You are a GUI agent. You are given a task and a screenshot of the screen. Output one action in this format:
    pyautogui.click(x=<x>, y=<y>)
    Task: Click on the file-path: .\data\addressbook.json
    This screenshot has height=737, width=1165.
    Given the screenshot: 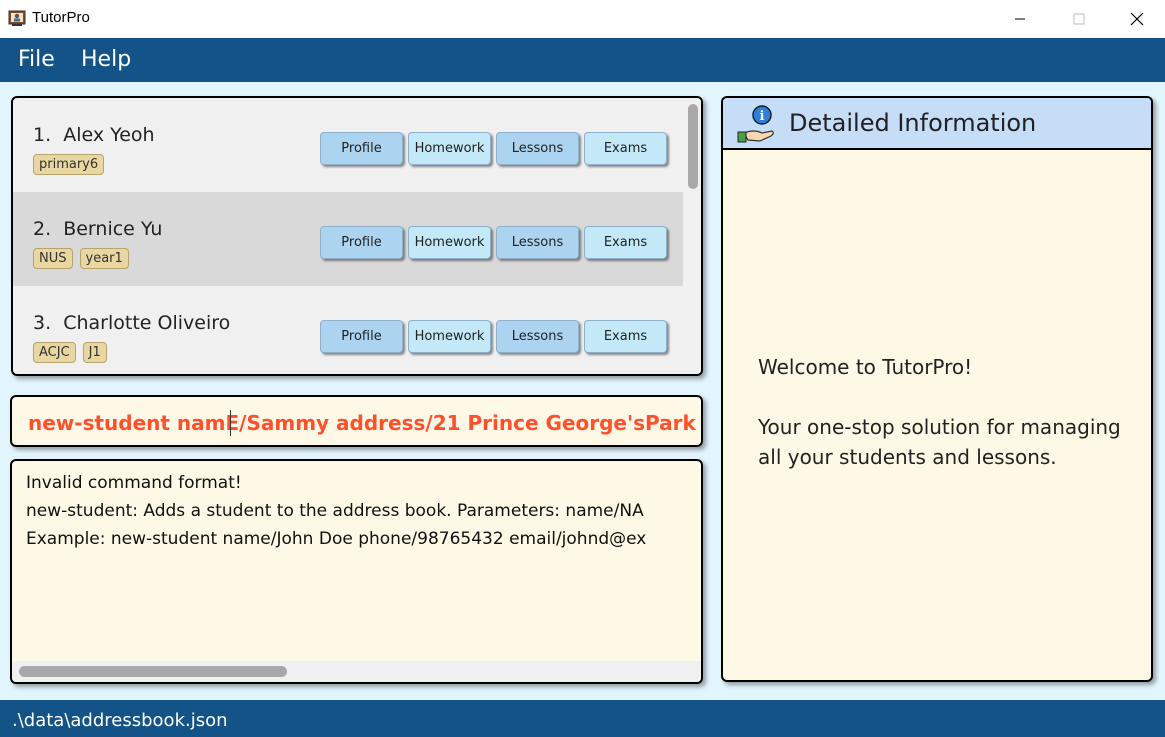 What is the action you would take?
    pyautogui.click(x=120, y=720)
    